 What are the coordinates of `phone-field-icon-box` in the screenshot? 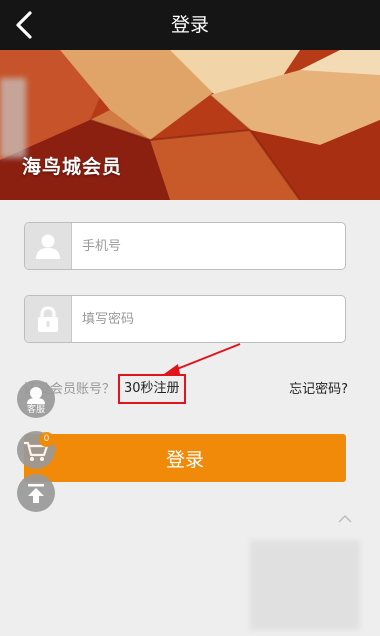 It's located at (48, 246).